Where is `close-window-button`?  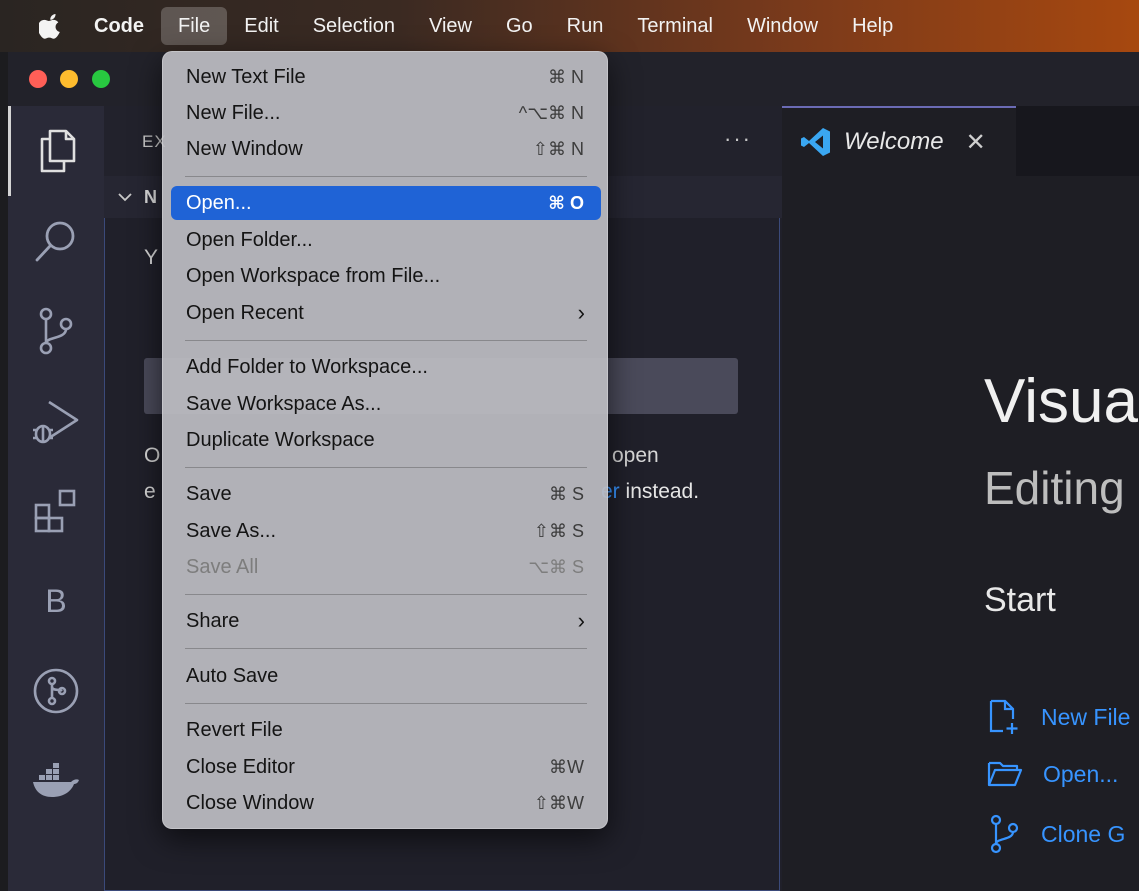
close-window-button is located at coordinates (38, 79).